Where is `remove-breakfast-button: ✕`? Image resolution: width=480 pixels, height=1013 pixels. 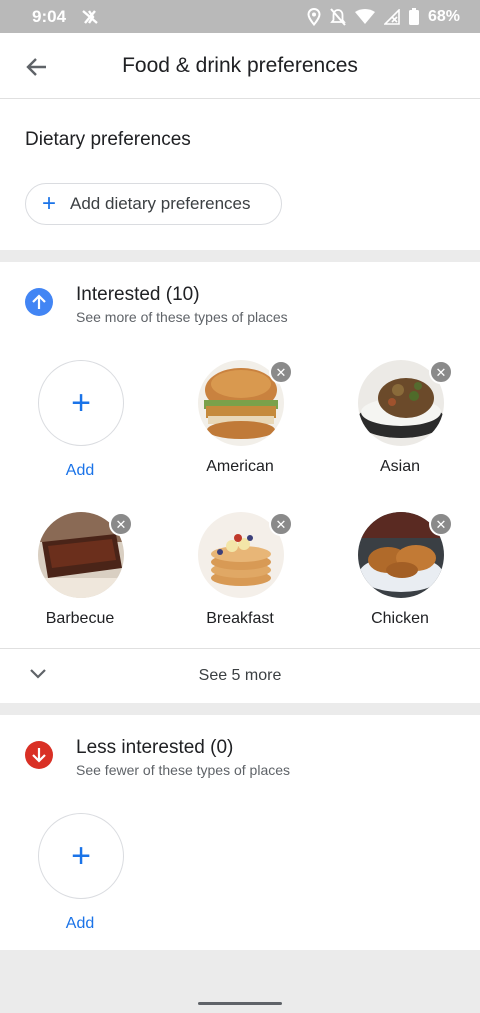 remove-breakfast-button: ✕ is located at coordinates (281, 524).